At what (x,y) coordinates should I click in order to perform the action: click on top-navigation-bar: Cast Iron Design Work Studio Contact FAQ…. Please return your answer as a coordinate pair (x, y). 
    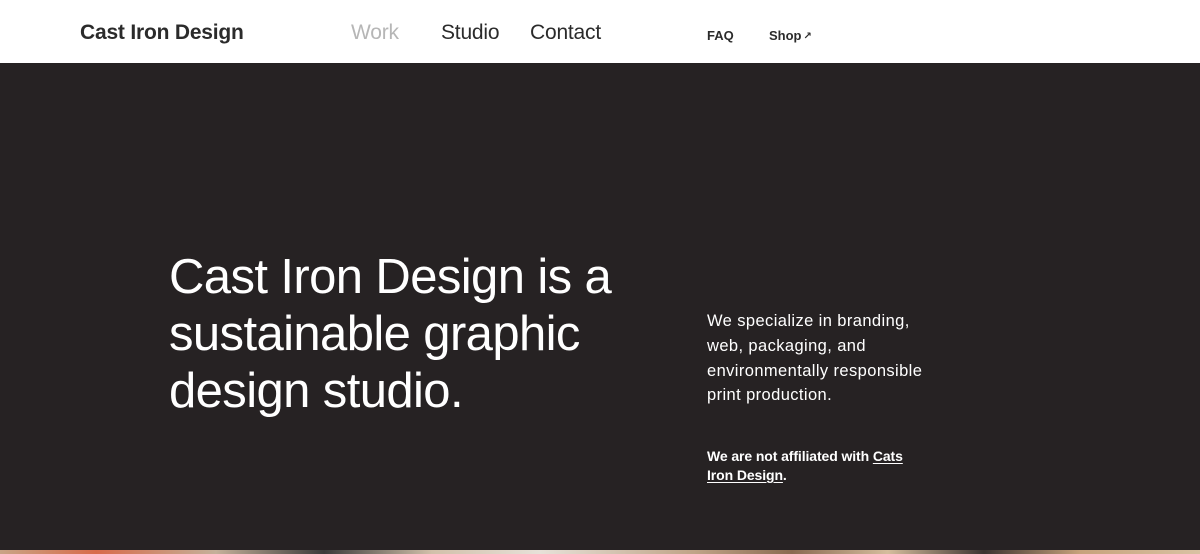
    Looking at the image, I should click on (600, 31).